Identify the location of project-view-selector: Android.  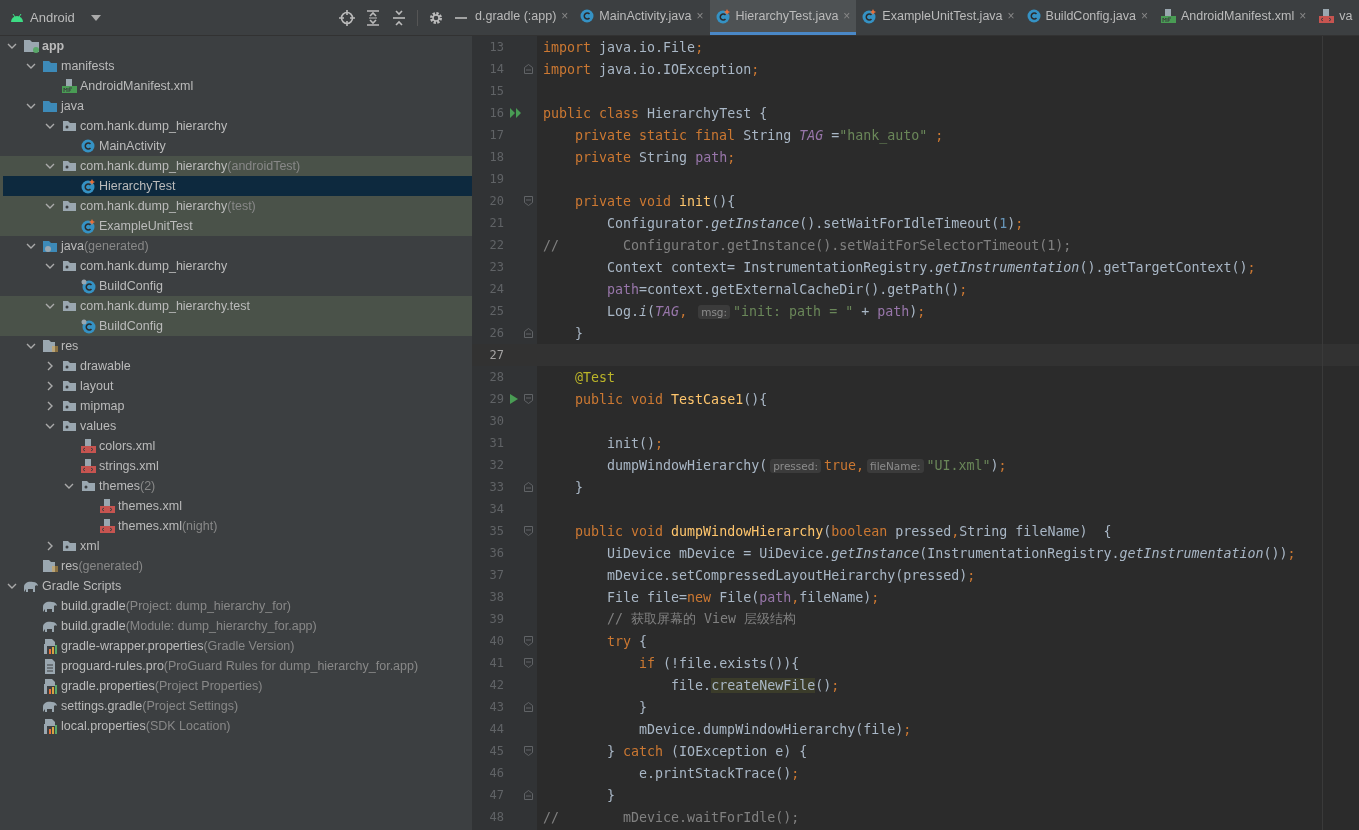
(52, 17).